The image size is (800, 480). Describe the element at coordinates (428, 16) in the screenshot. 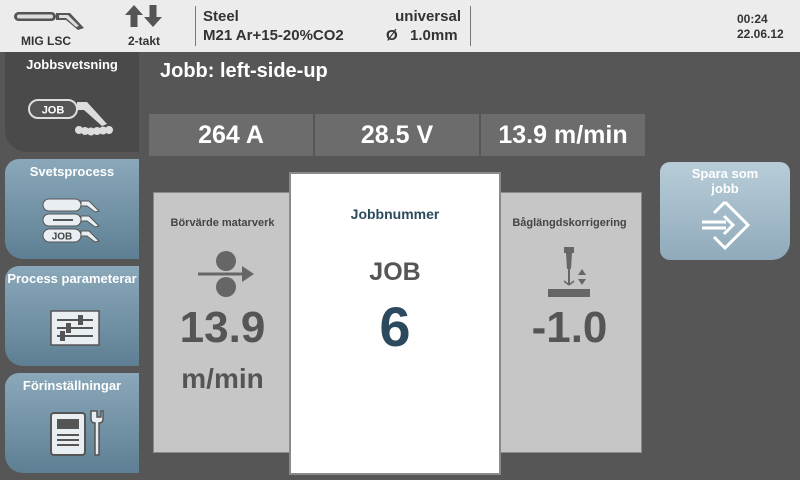

I see `mode-label: universal` at that location.